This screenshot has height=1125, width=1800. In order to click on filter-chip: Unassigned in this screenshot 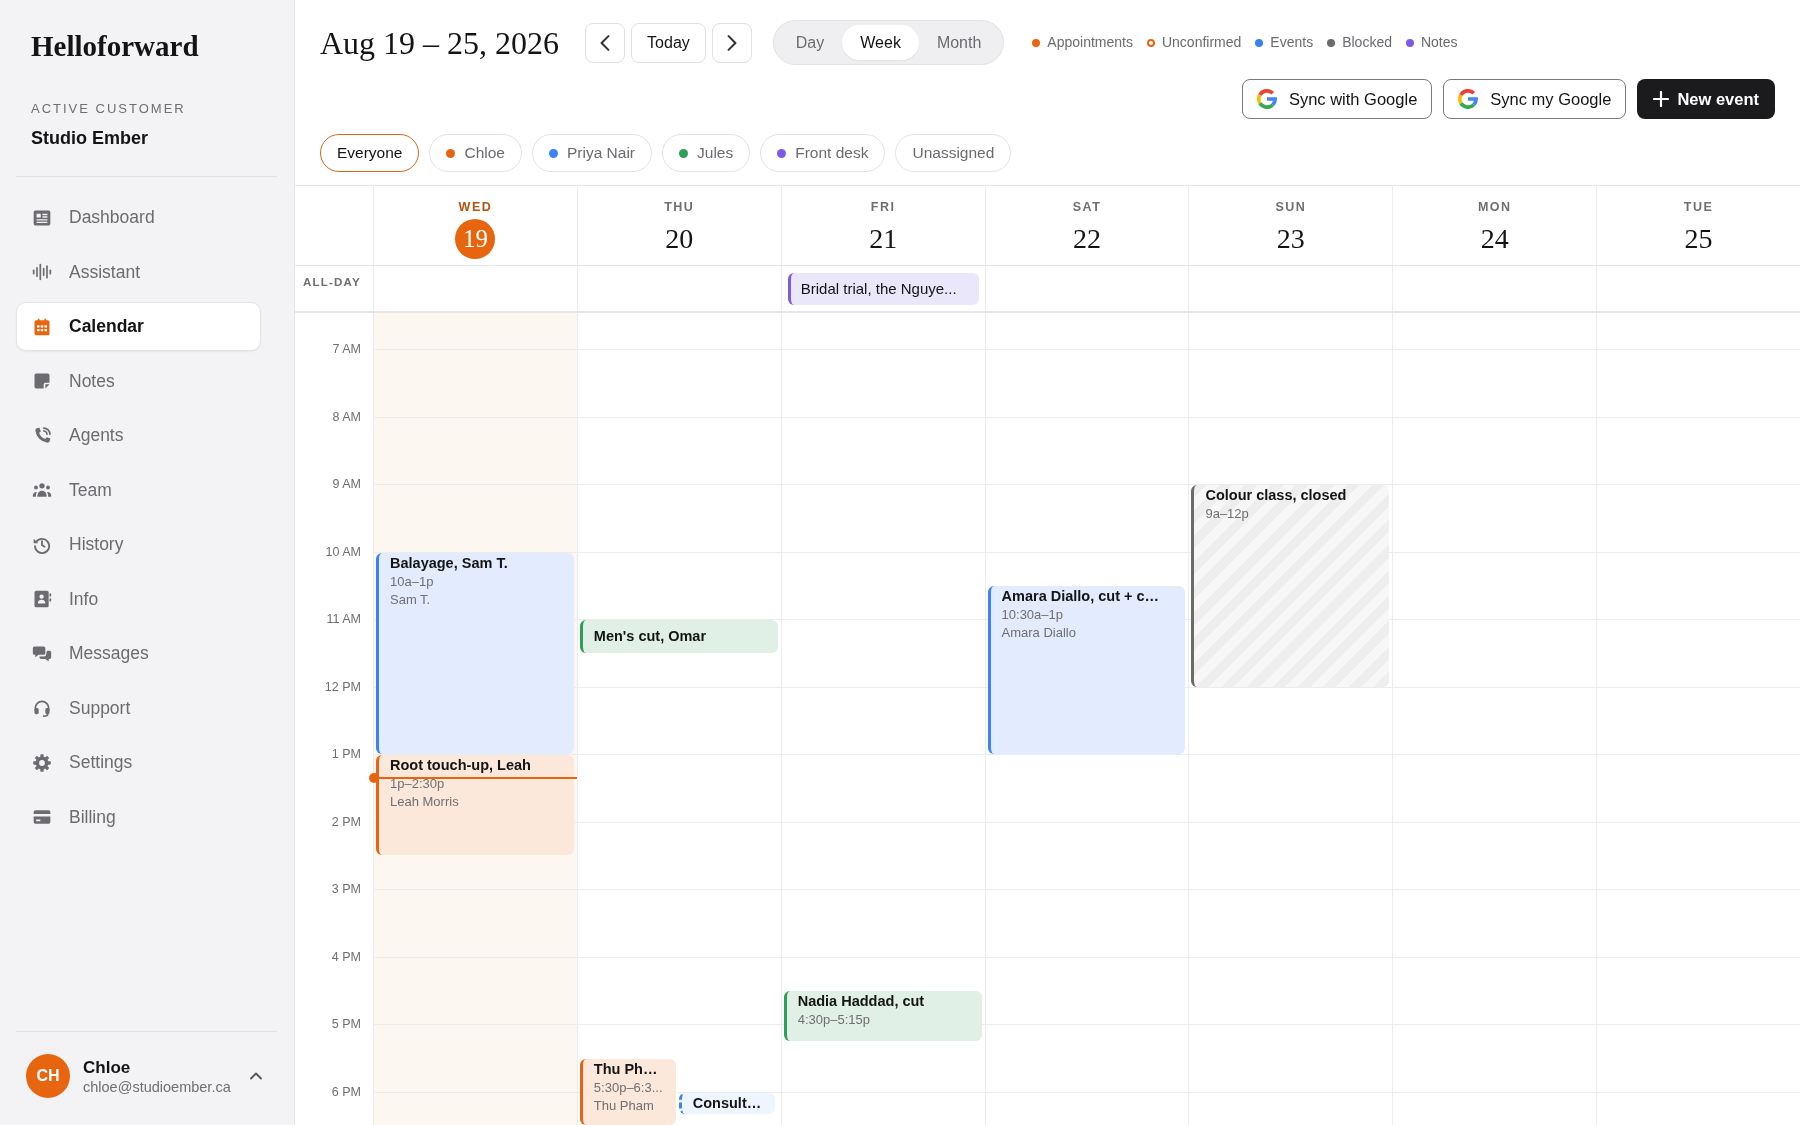, I will do `click(953, 153)`.